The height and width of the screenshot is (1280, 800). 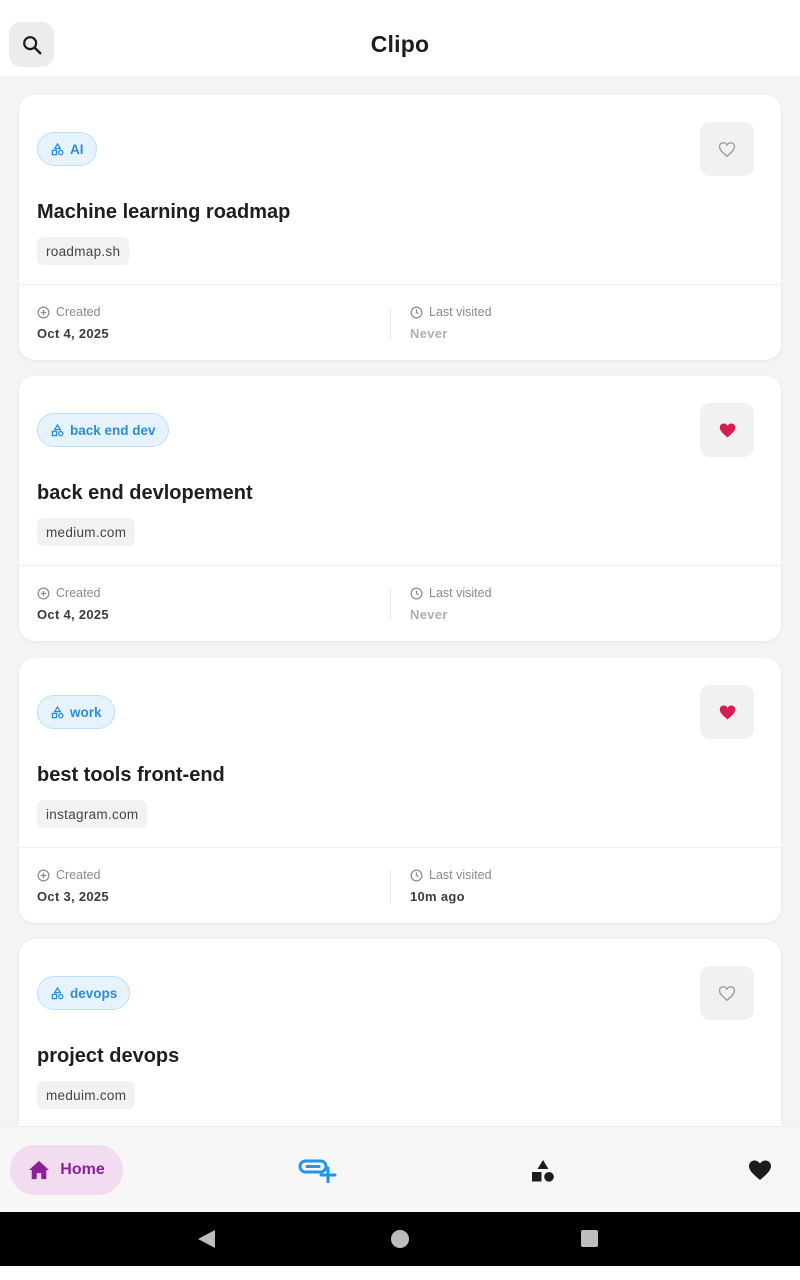 What do you see at coordinates (92, 814) in the screenshot?
I see `domain-chip: instagram.com` at bounding box center [92, 814].